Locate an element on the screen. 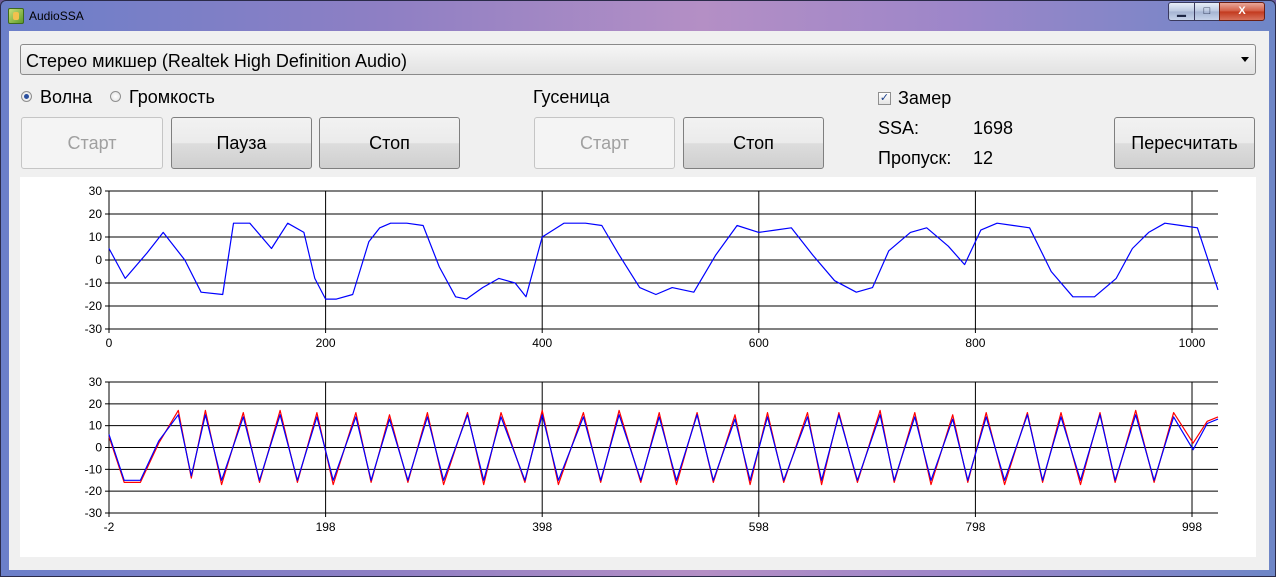  measure-checkbox: ✓ is located at coordinates (884, 98).